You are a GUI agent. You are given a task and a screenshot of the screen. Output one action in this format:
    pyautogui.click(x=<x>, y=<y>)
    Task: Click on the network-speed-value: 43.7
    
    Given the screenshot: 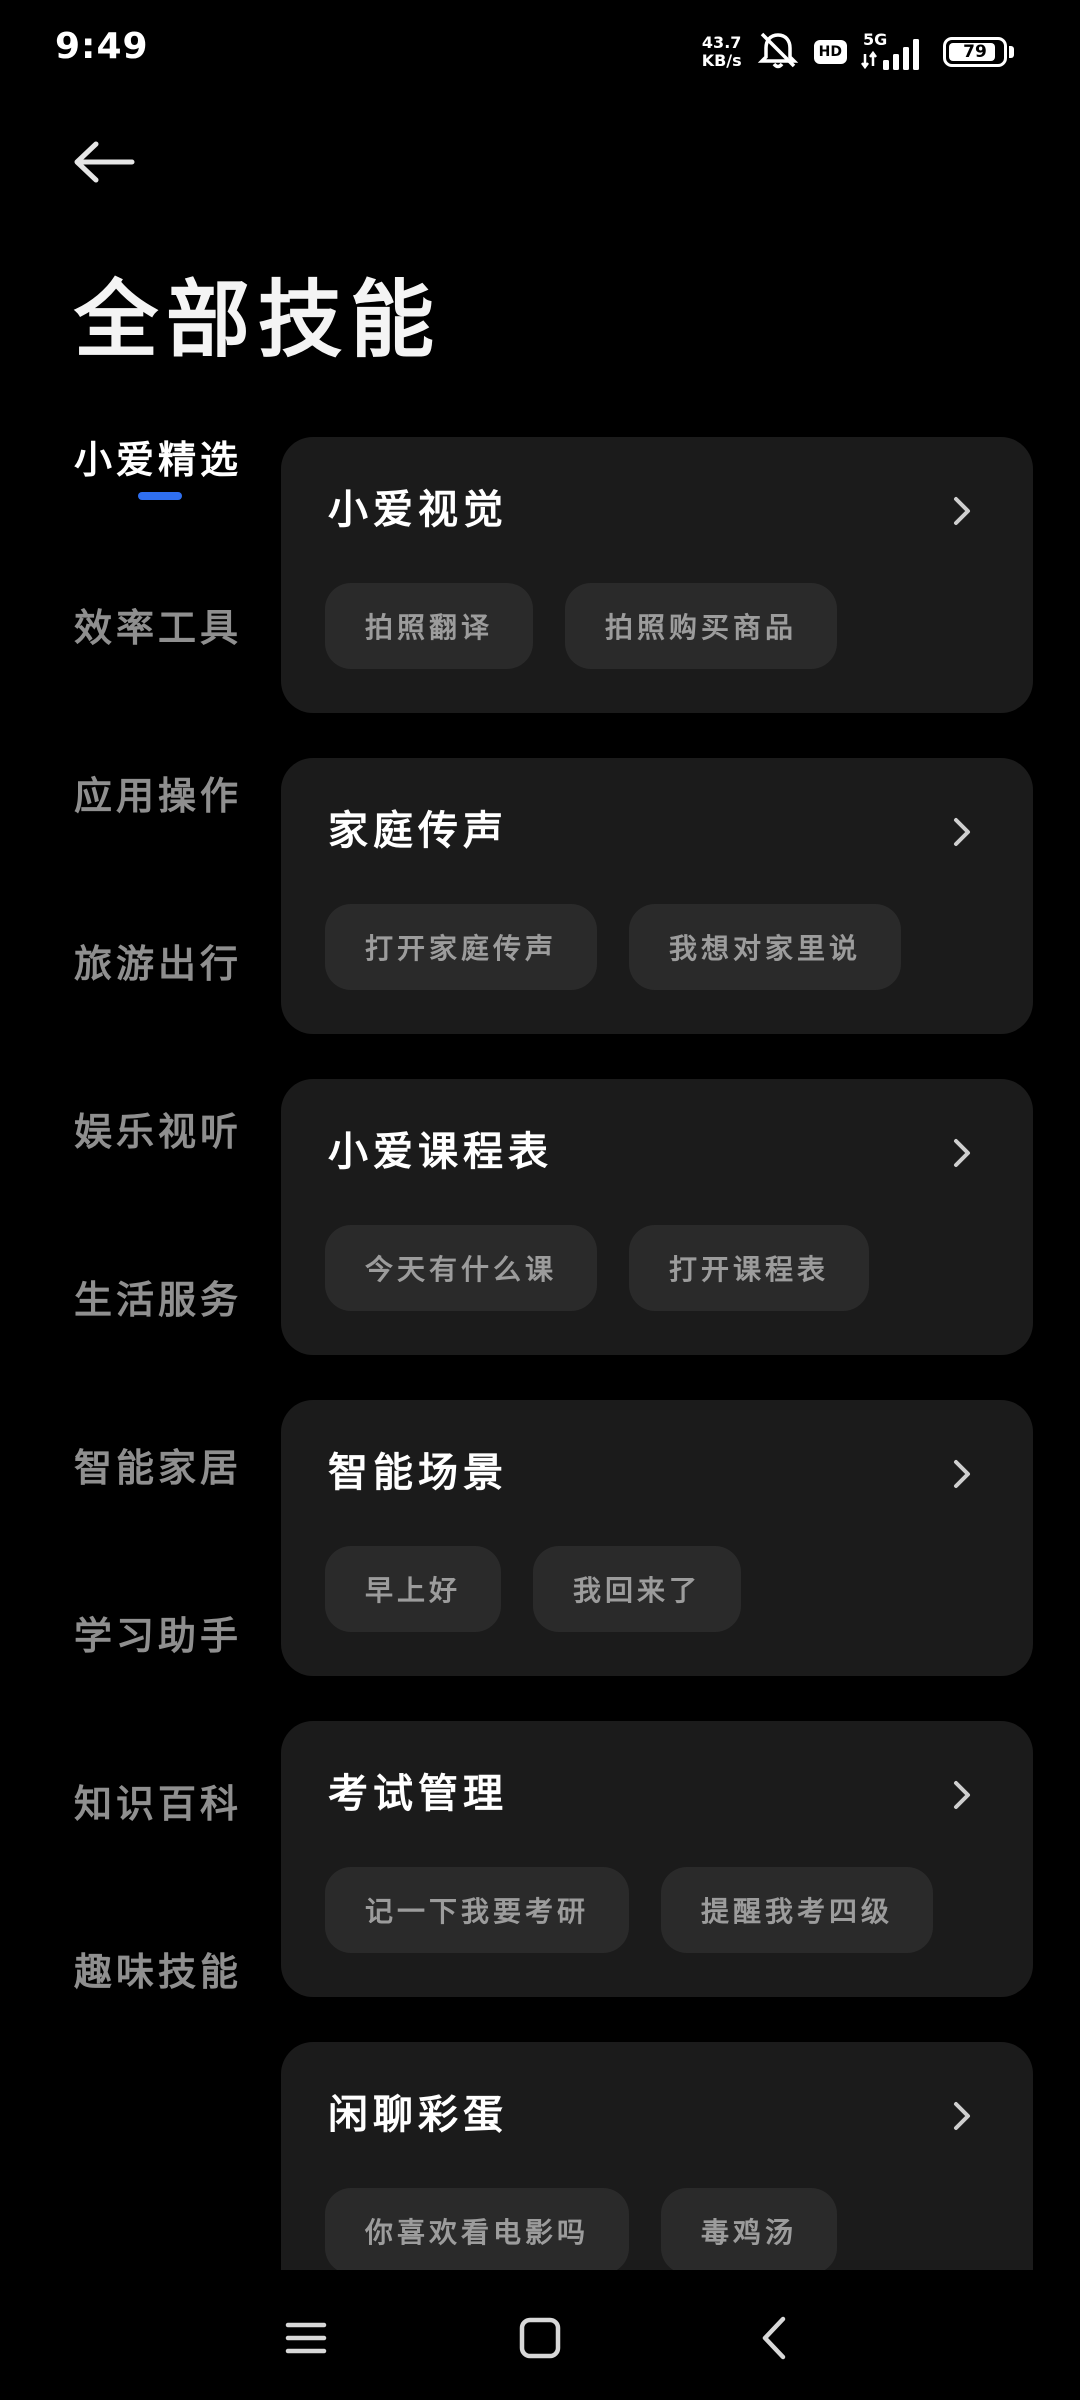 What is the action you would take?
    pyautogui.click(x=721, y=42)
    